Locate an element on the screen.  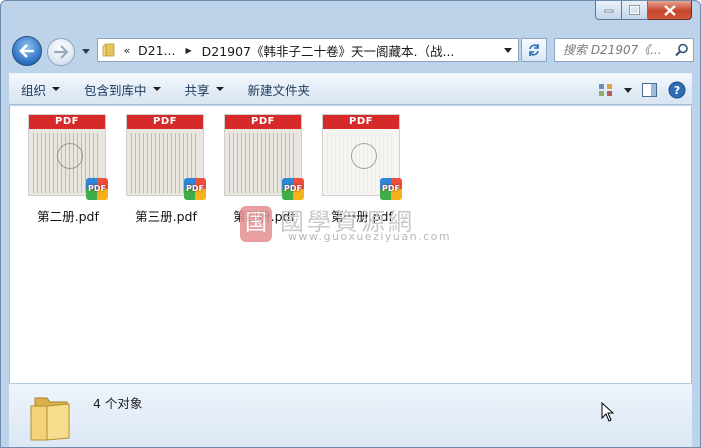
watermark-logo: 国 is located at coordinates (256, 224).